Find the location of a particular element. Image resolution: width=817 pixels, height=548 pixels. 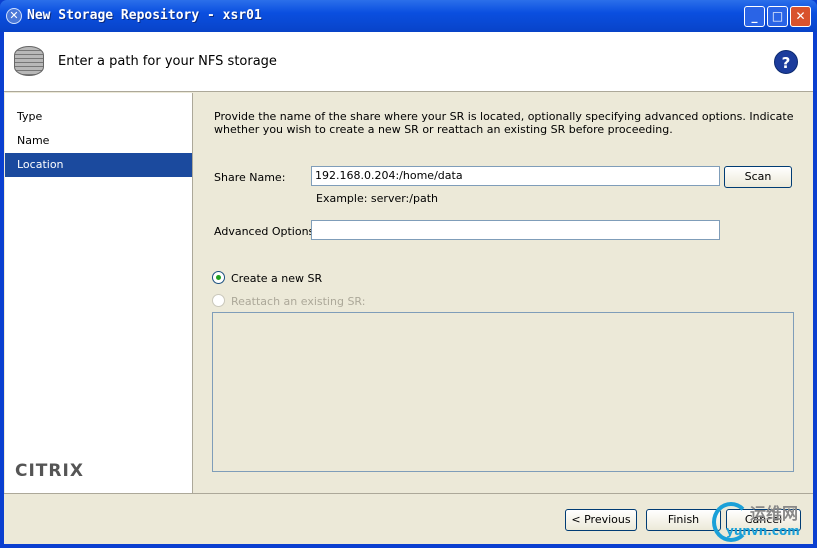

reattach-label: Reattach an existing SR: is located at coordinates (298, 301).